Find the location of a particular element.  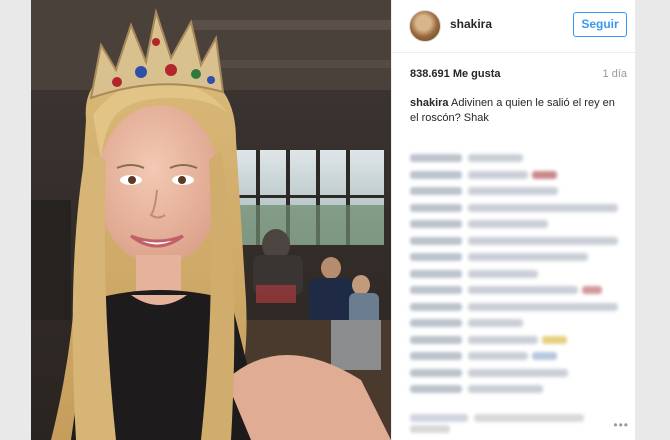

like-count: 838.691 Me gusta is located at coordinates (455, 74).